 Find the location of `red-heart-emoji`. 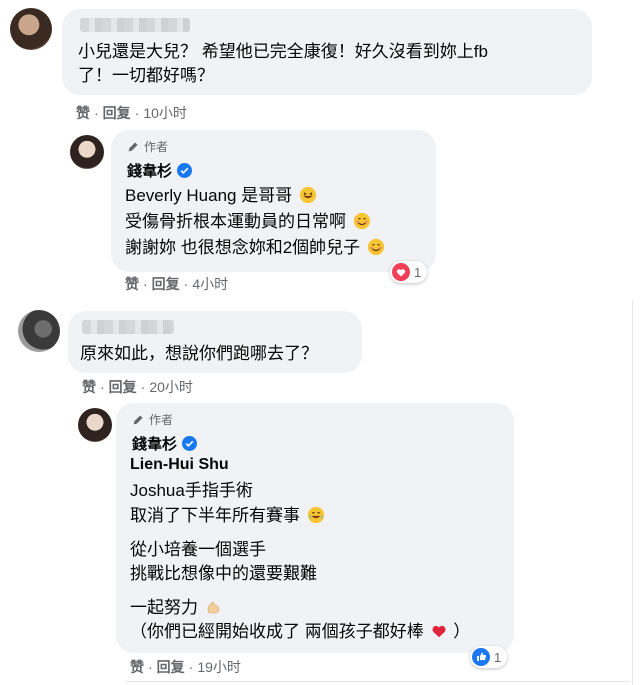

red-heart-emoji is located at coordinates (439, 631).